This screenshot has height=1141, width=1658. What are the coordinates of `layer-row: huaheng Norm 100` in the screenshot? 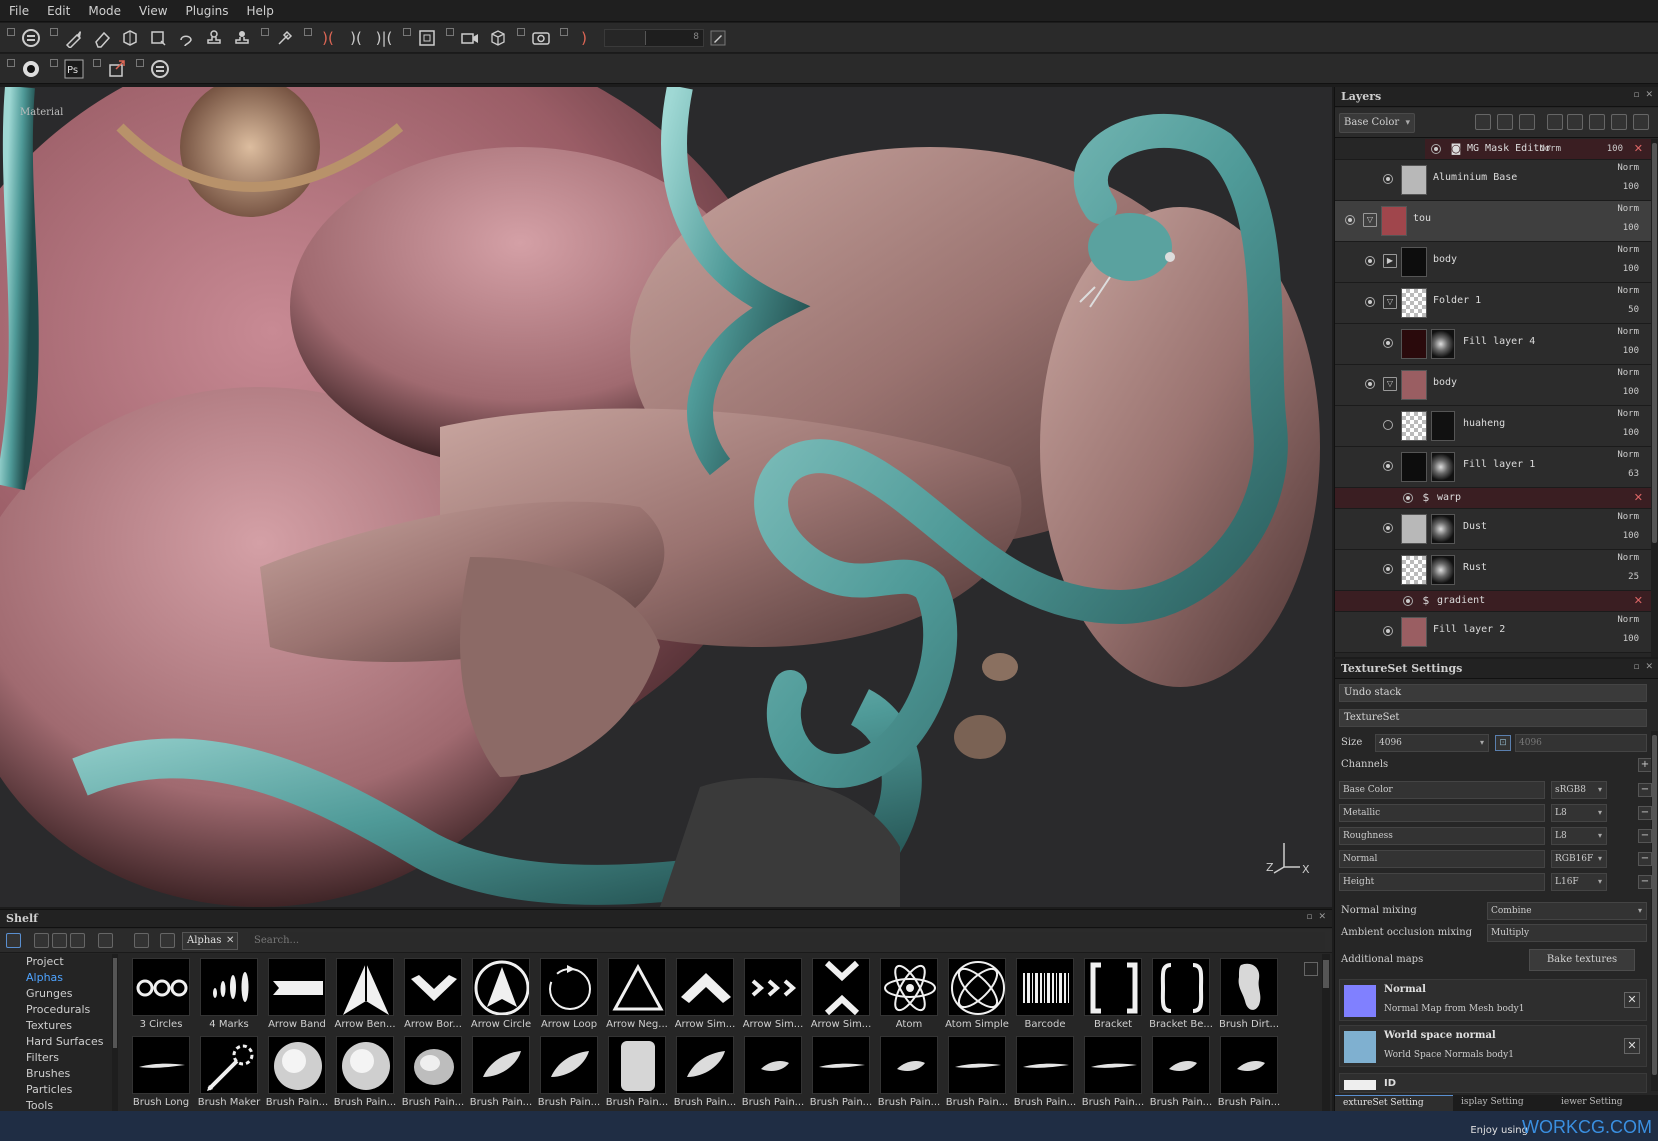 It's located at (1493, 426).